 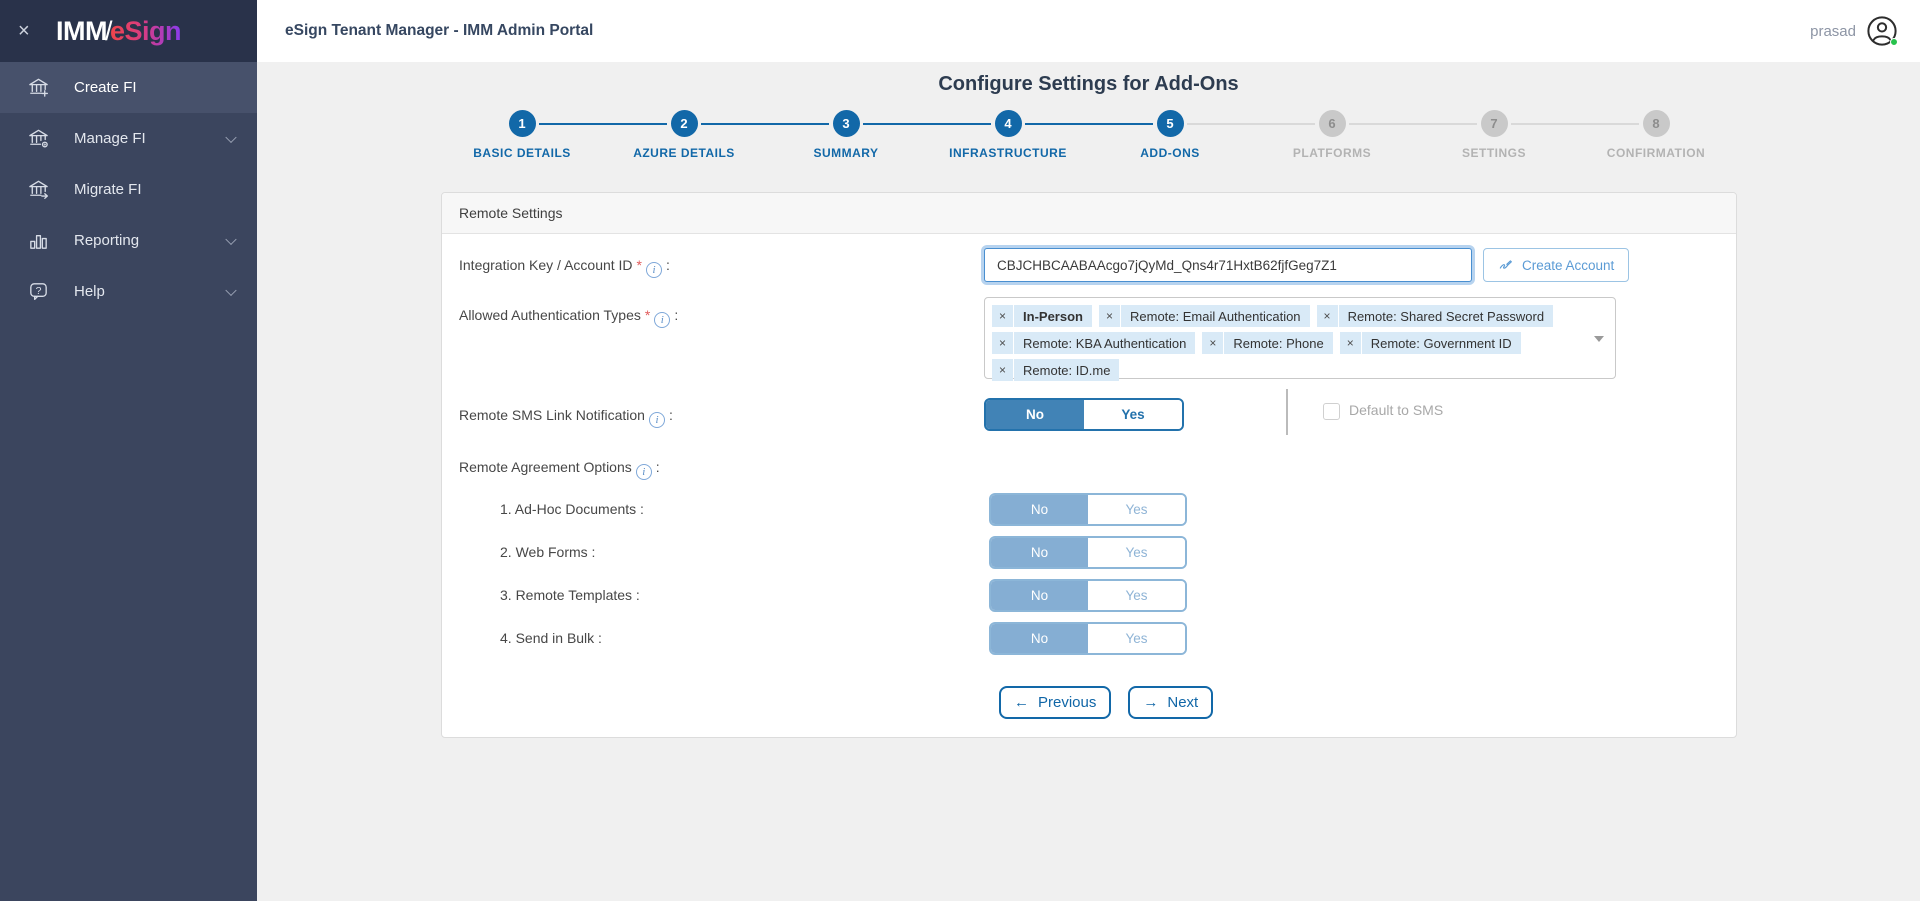 I want to click on help-bubble-icon: ?, so click(x=38, y=292).